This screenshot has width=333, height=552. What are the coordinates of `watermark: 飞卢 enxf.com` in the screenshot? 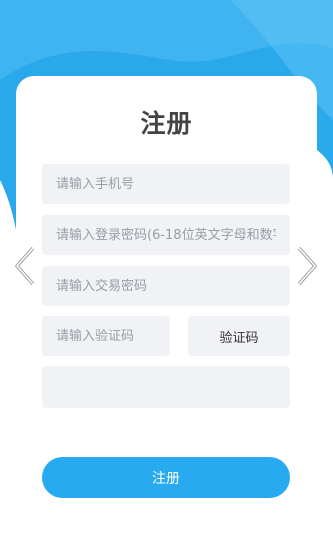 It's located at (287, 525).